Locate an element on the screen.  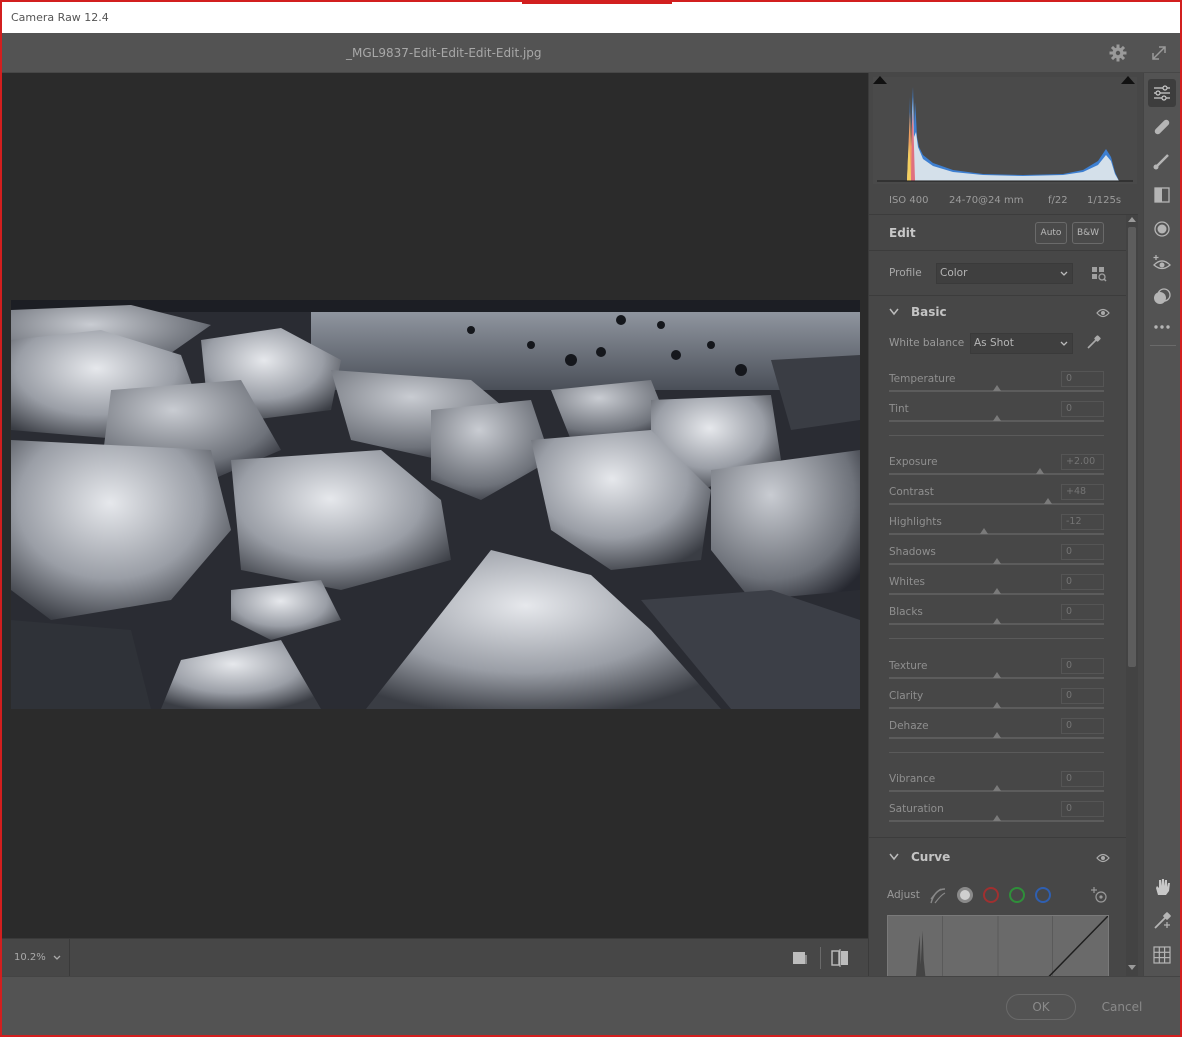
scroll-up-arrow is located at coordinates (1132, 219).